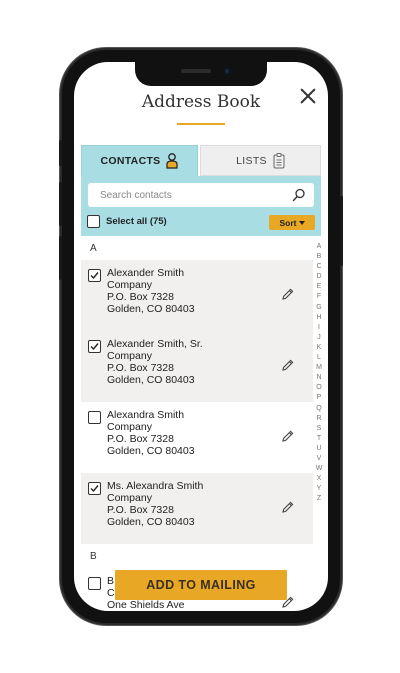  What do you see at coordinates (201, 124) in the screenshot?
I see `title-underline` at bounding box center [201, 124].